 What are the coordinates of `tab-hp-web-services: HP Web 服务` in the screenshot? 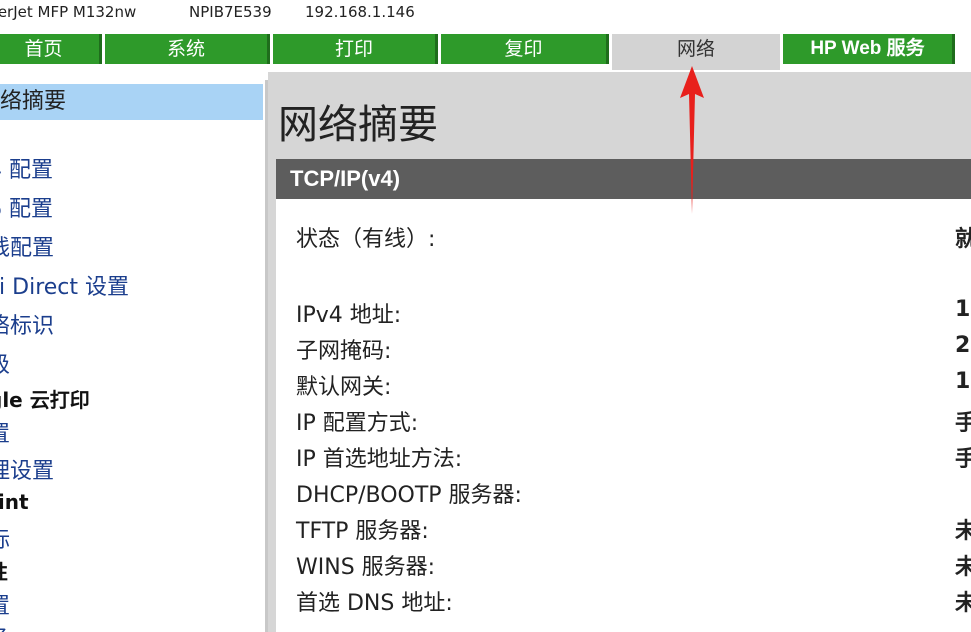 It's located at (869, 49).